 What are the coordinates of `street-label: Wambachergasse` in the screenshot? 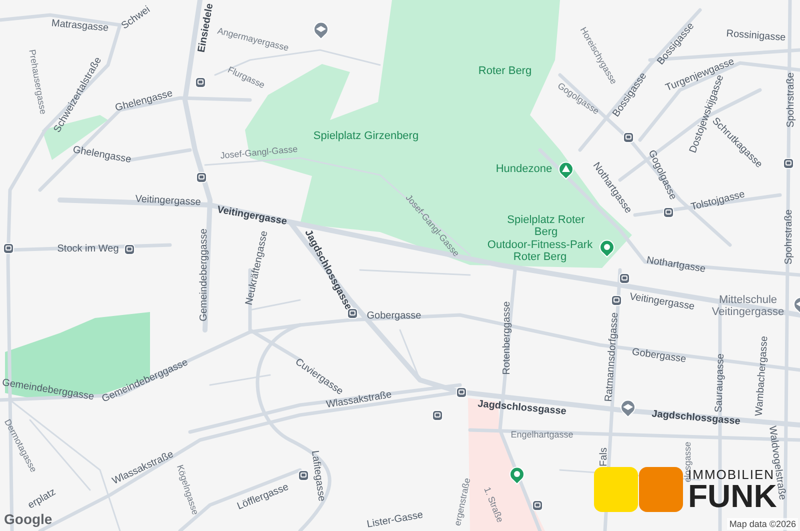 It's located at (762, 376).